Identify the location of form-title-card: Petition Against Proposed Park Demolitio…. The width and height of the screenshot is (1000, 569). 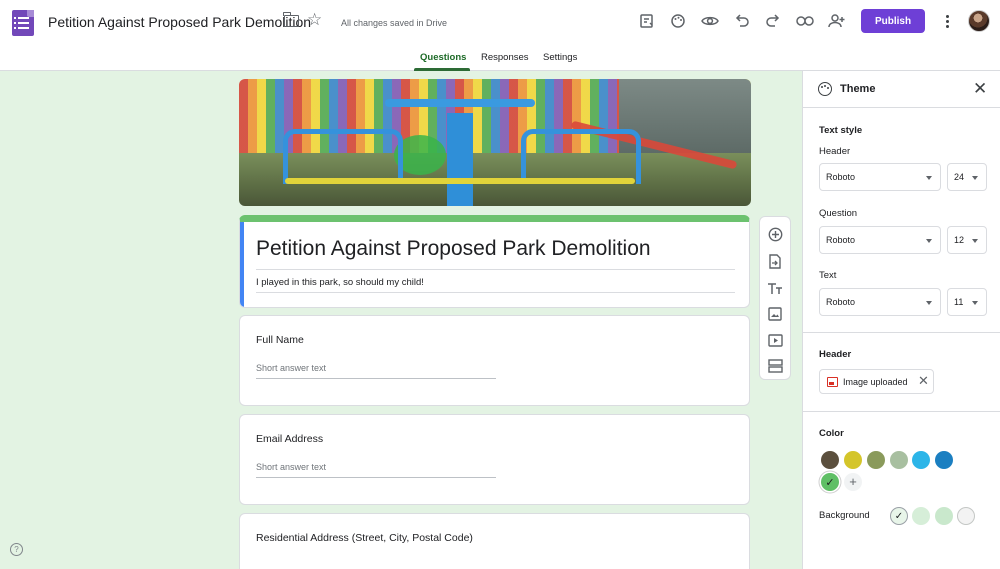
(494, 261).